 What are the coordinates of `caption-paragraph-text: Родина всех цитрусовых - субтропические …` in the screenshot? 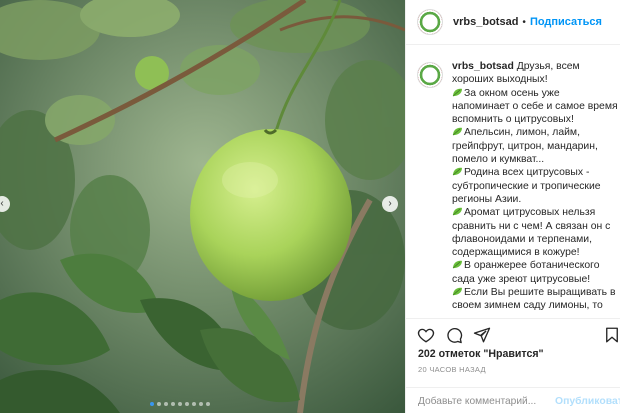 It's located at (526, 186).